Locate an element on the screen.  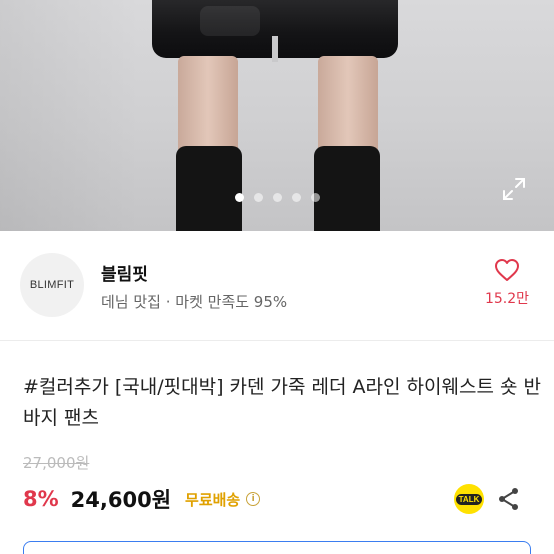
shop-name: 블림핏 is located at coordinates (124, 272).